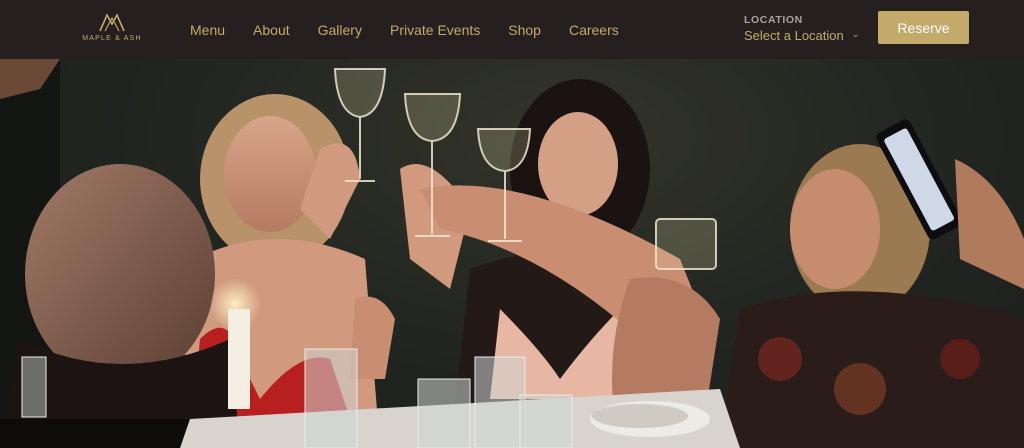 The height and width of the screenshot is (448, 1024). I want to click on brand-name: MAPLE & ASH, so click(112, 38).